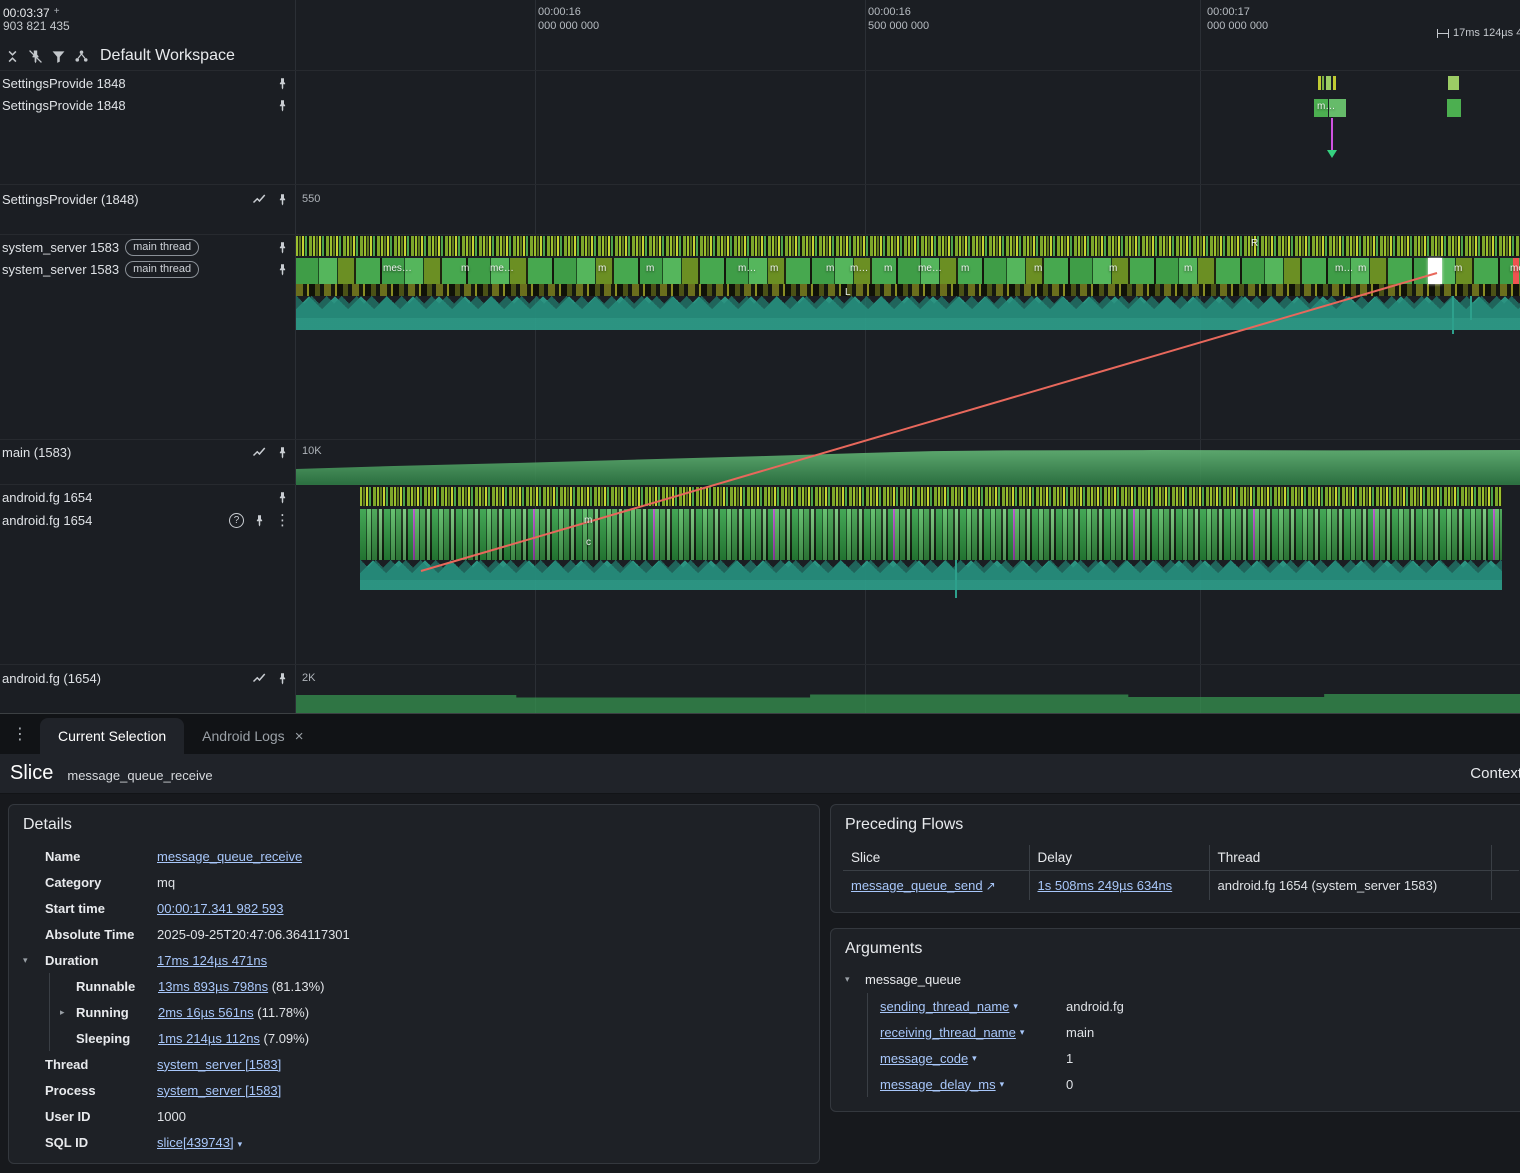 The image size is (1520, 1173). Describe the element at coordinates (1119, 858) in the screenshot. I see `column-header-delay: Delay` at that location.